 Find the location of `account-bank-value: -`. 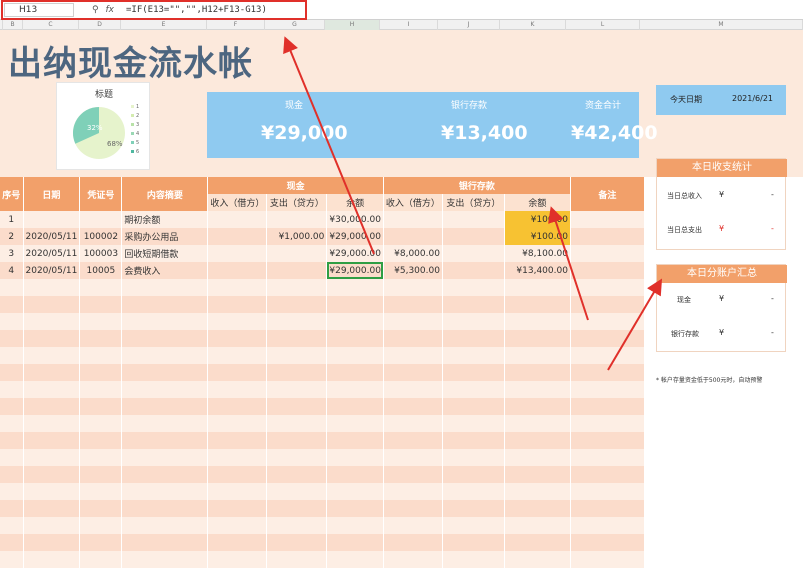

account-bank-value: - is located at coordinates (772, 332).